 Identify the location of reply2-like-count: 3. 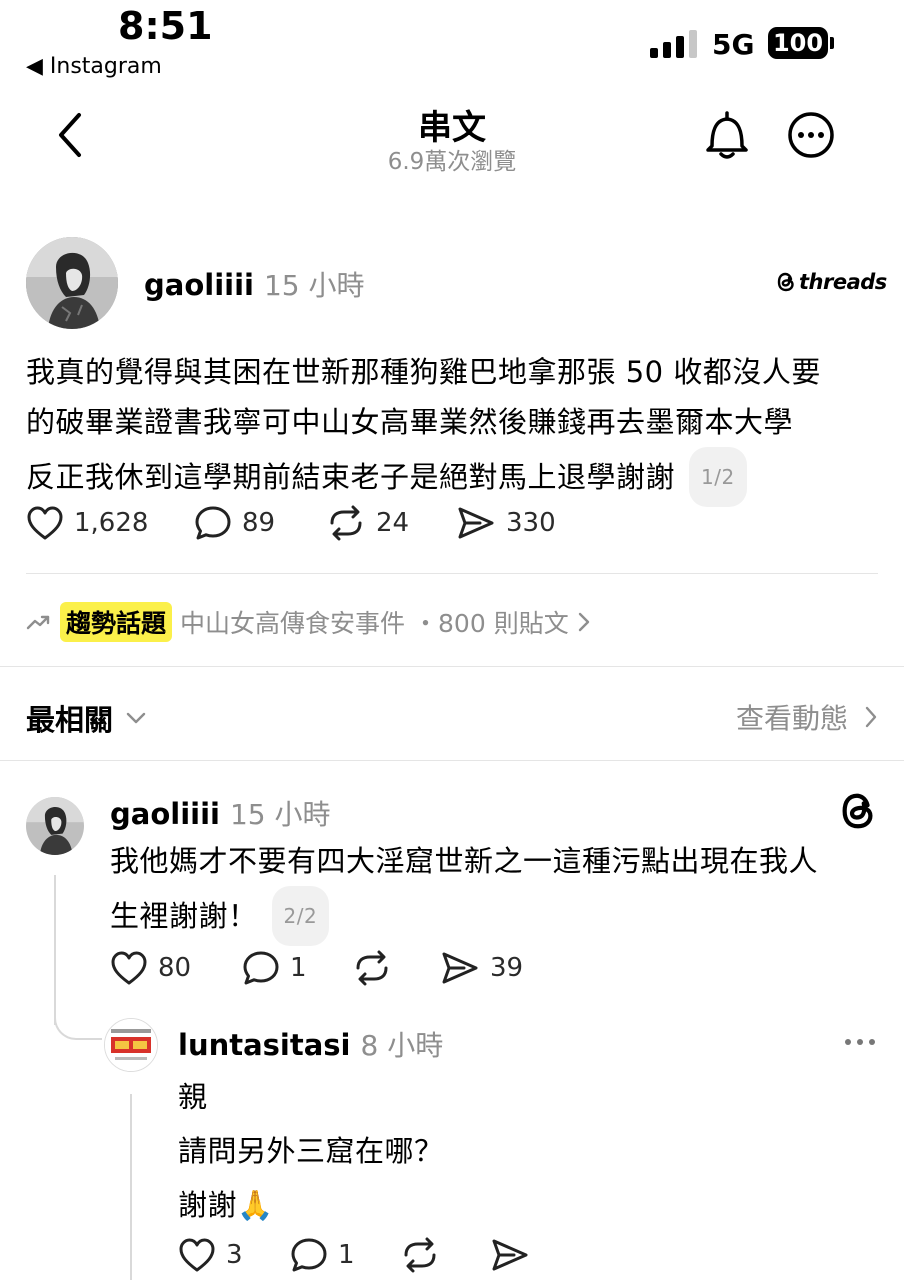
(234, 1255).